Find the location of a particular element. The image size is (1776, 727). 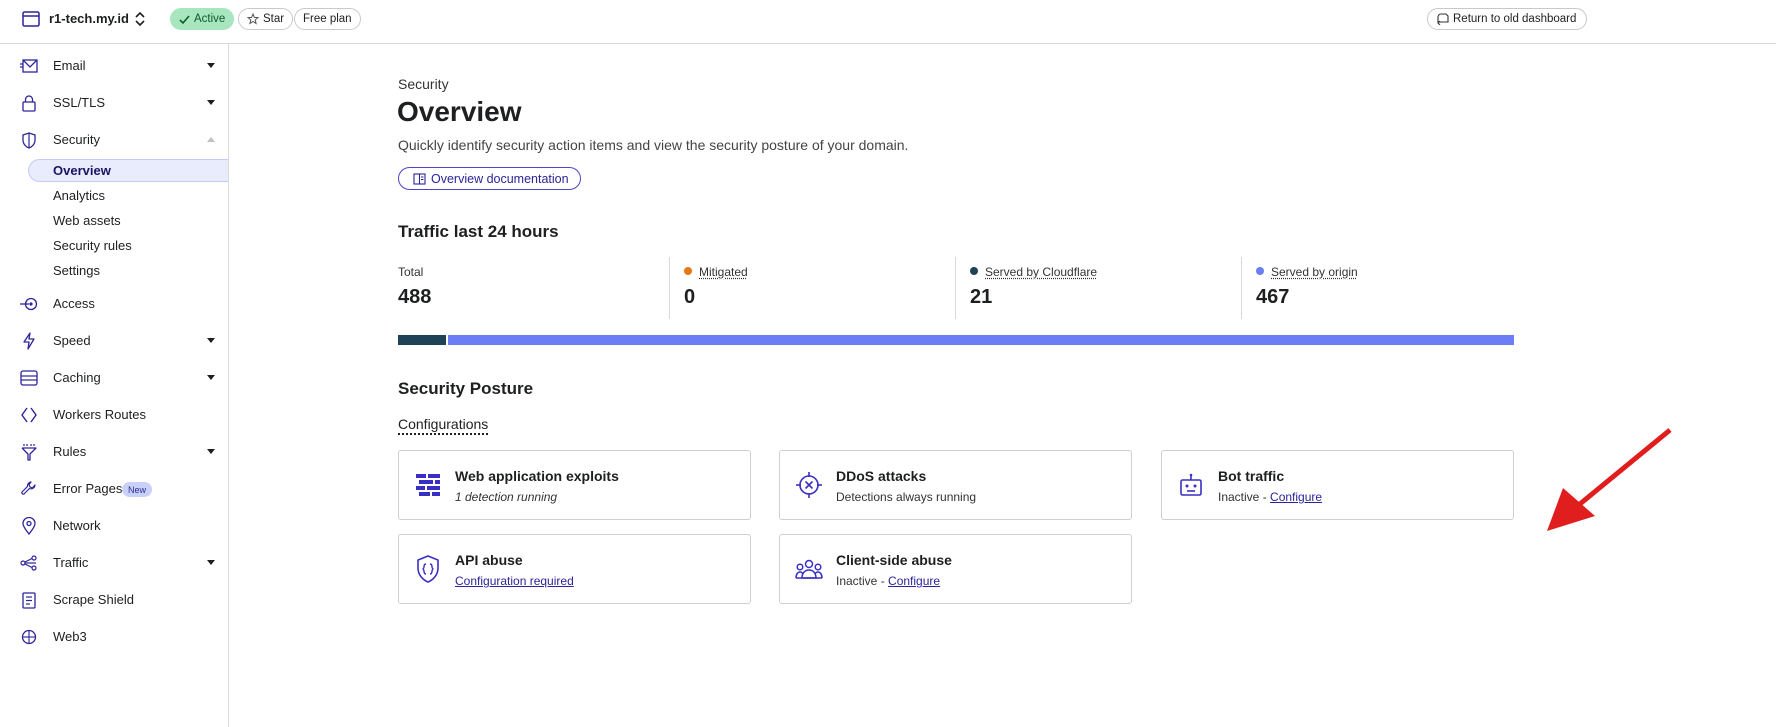

sidebar-subitem-security-rules: Security rules is located at coordinates (128, 245).